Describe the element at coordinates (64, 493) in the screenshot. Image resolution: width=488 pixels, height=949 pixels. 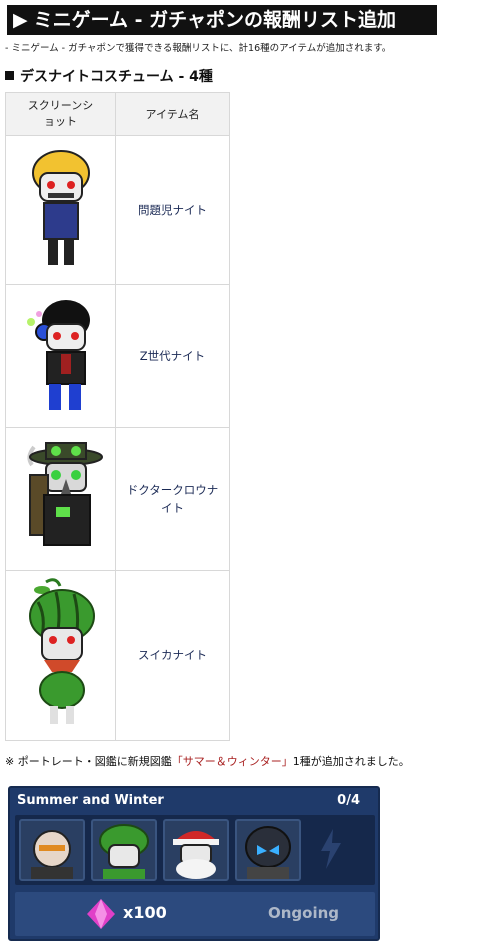
I see `doctor-crow-knight-figure` at that location.